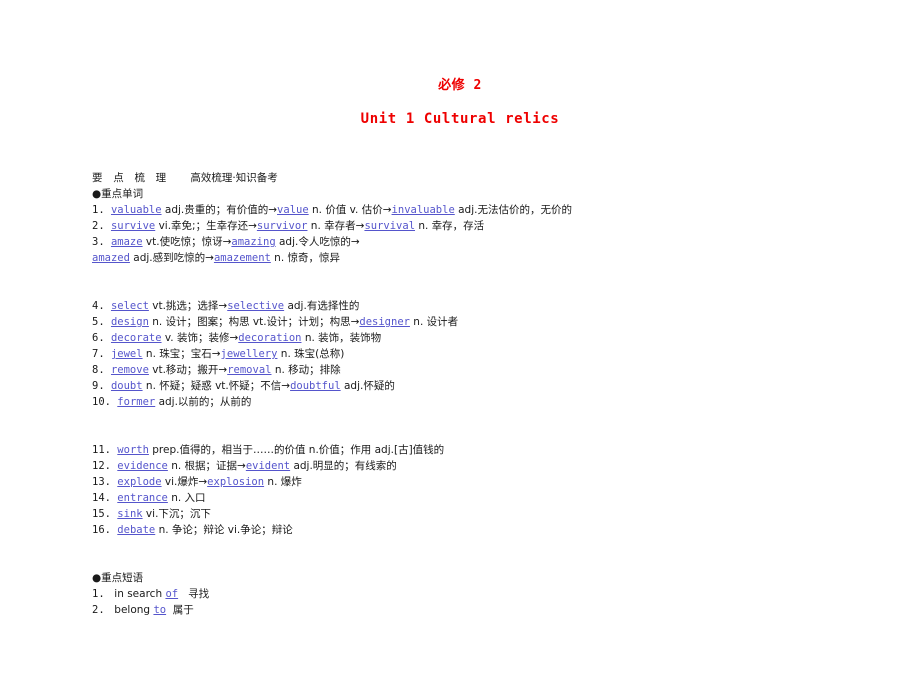  I want to click on section-header: 要 点 梳 理 高效梳理·知识备考, so click(492, 178).